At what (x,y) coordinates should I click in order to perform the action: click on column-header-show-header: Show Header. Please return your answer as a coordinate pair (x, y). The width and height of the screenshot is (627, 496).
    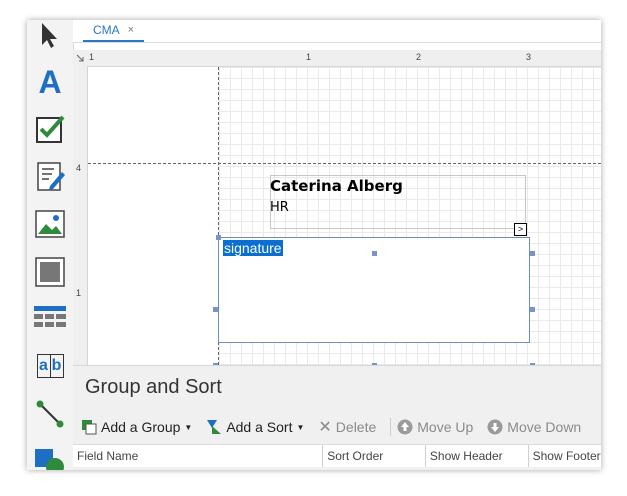
    Looking at the image, I should click on (477, 456).